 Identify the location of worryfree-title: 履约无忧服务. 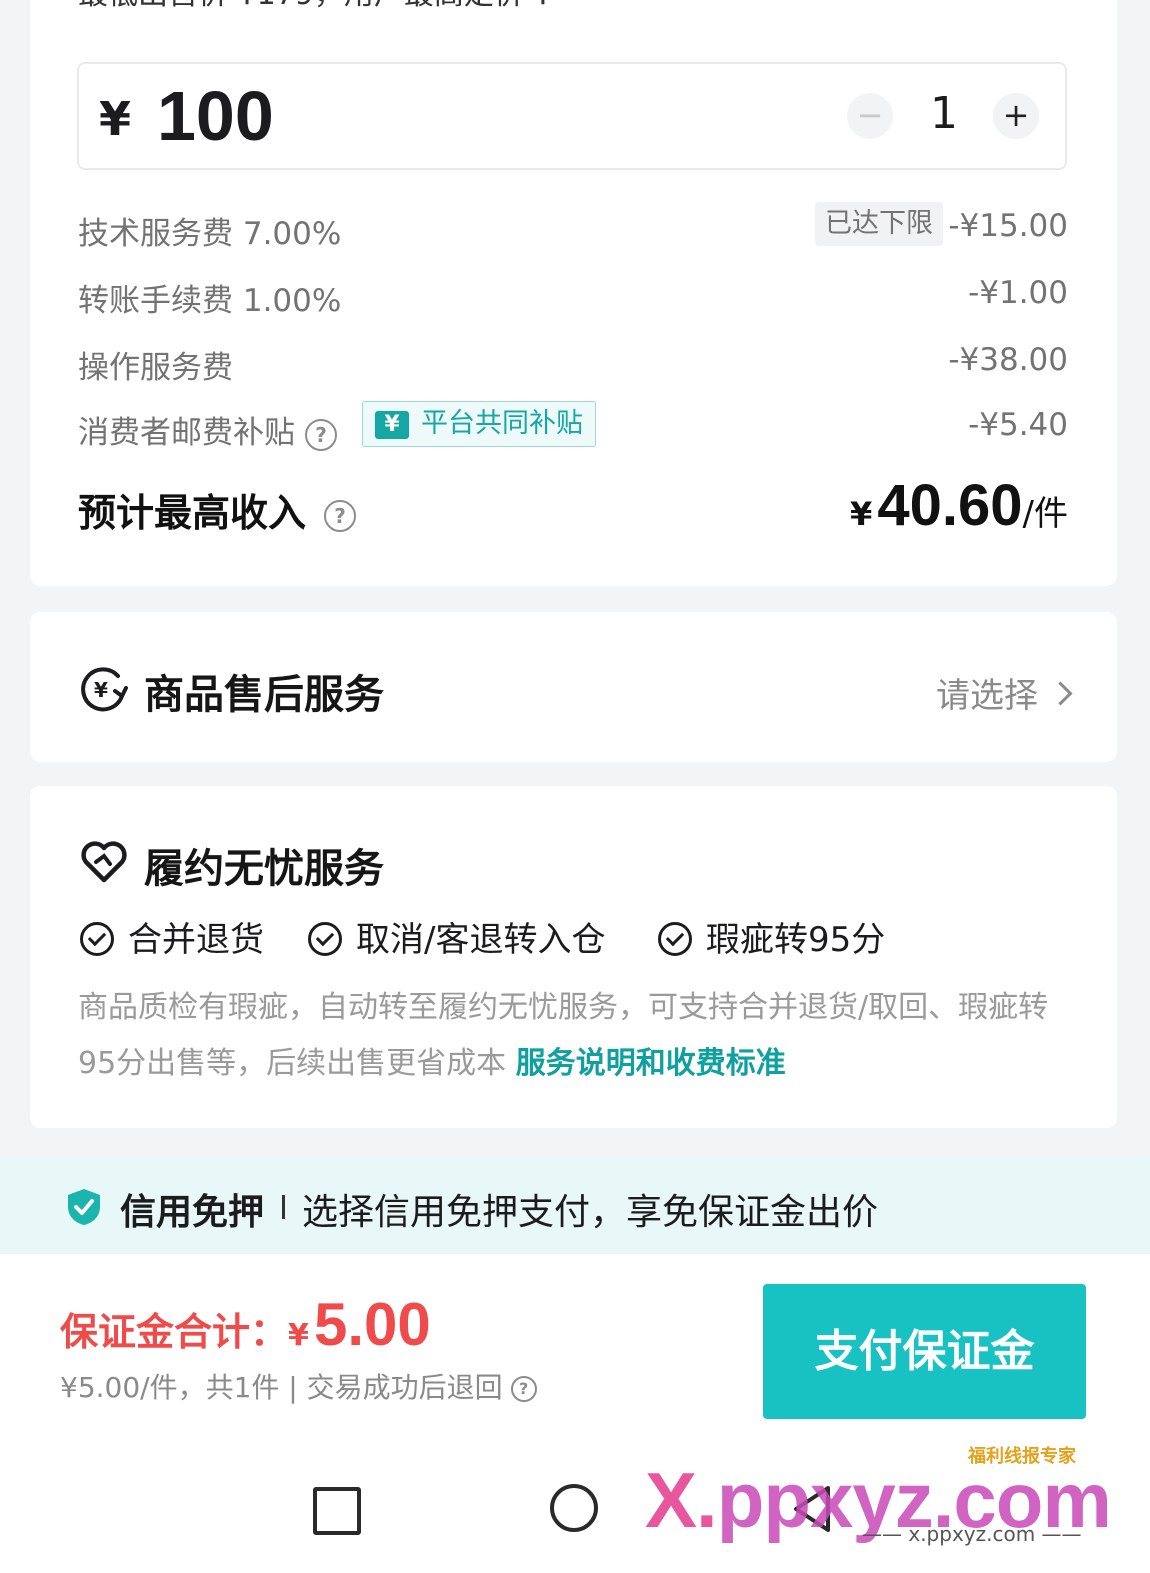
(264, 869).